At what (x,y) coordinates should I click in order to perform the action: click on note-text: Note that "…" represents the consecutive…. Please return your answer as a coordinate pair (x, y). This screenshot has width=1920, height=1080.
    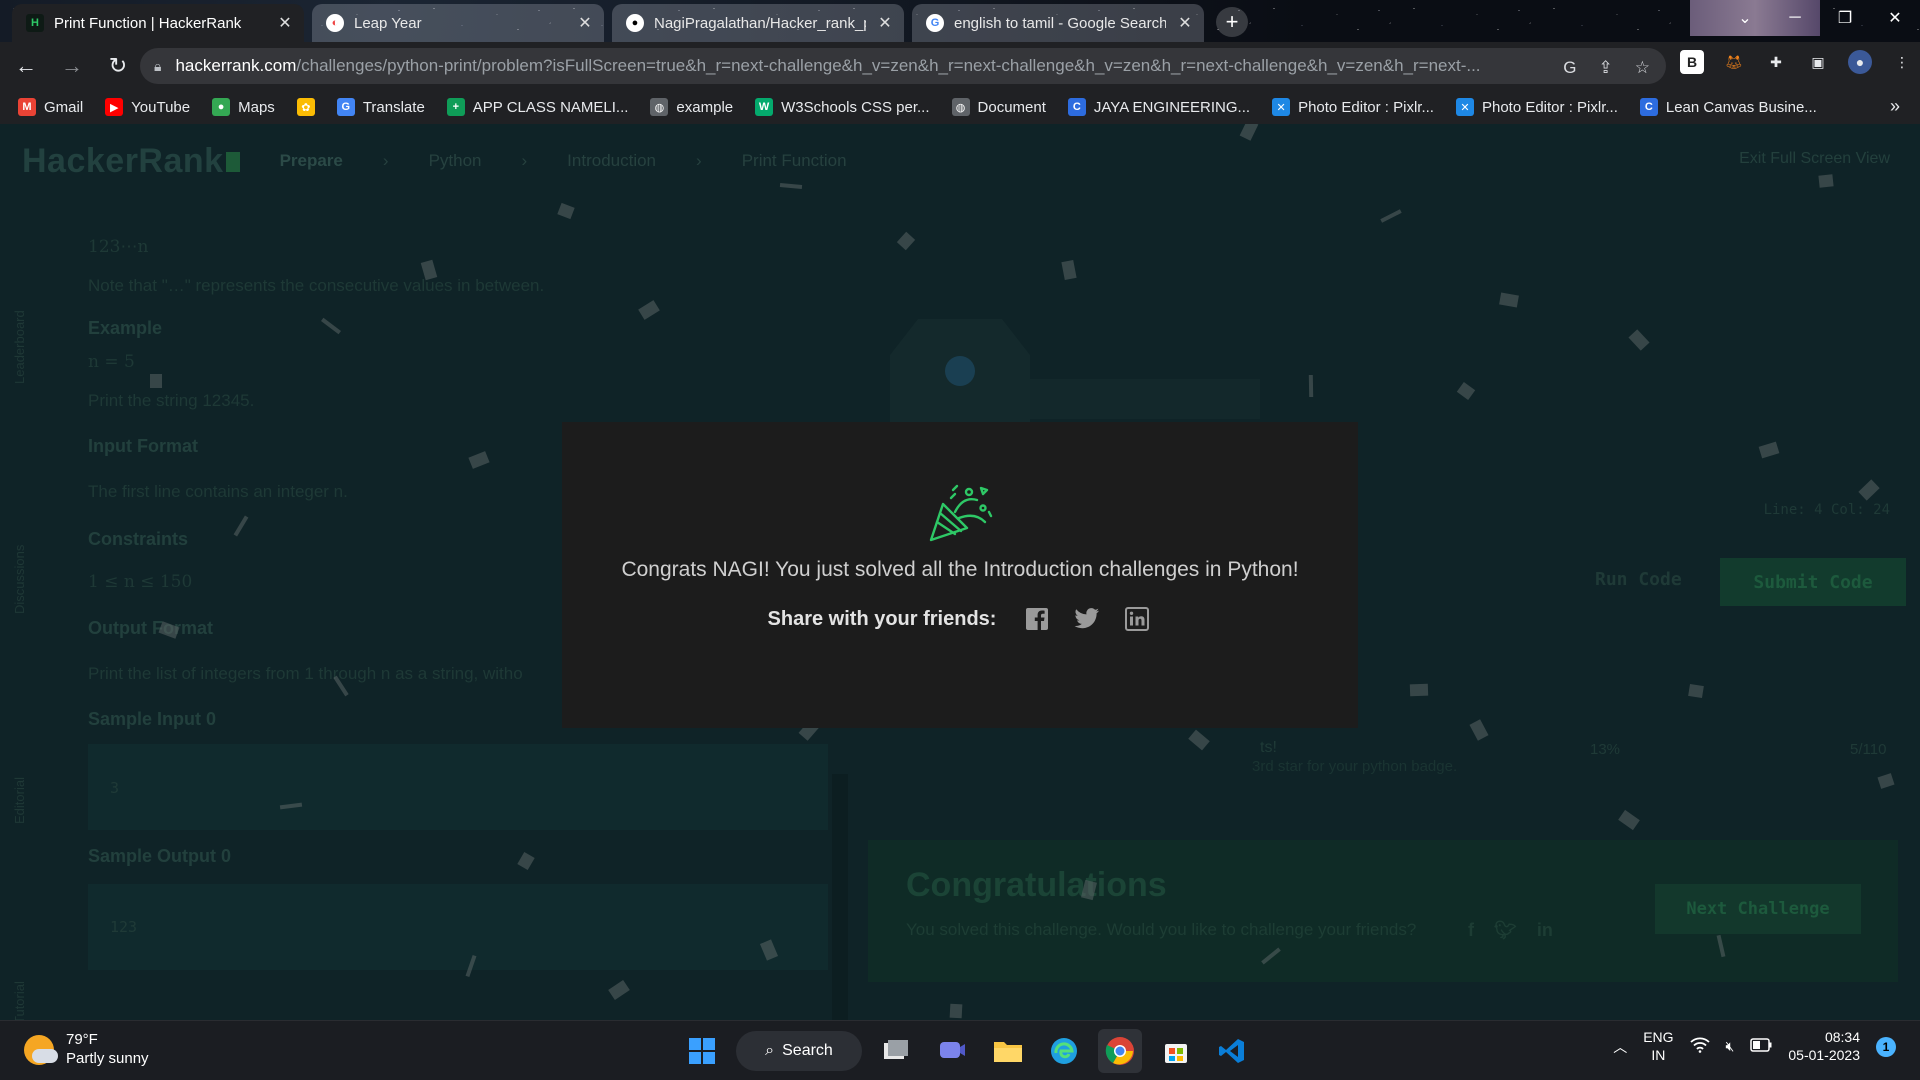
    Looking at the image, I should click on (316, 285).